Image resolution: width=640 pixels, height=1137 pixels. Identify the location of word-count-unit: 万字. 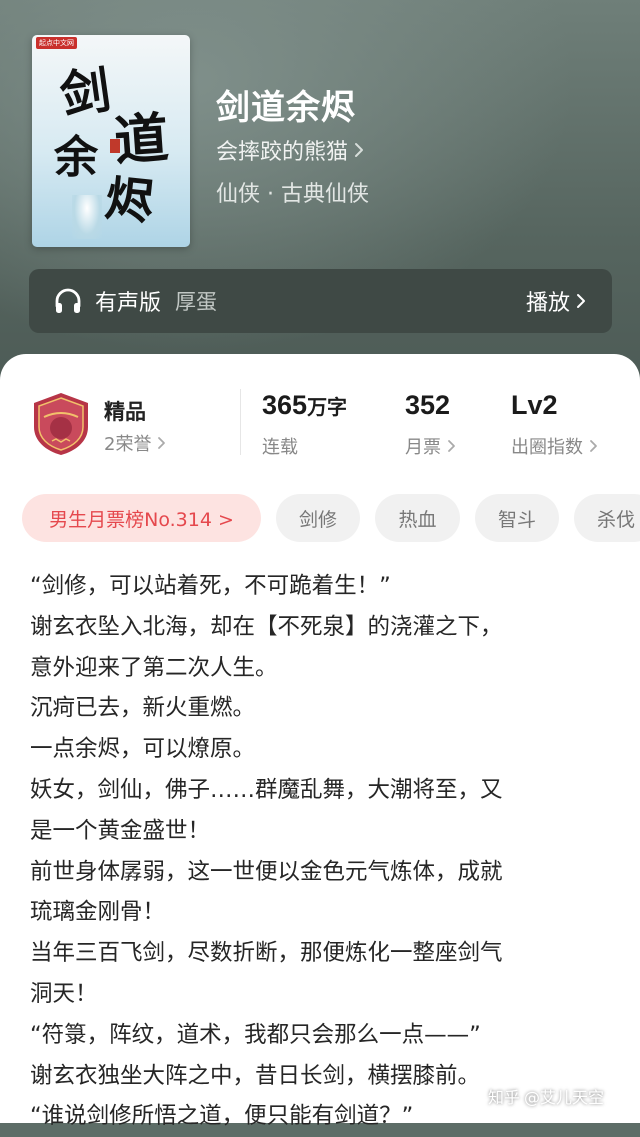
(327, 408).